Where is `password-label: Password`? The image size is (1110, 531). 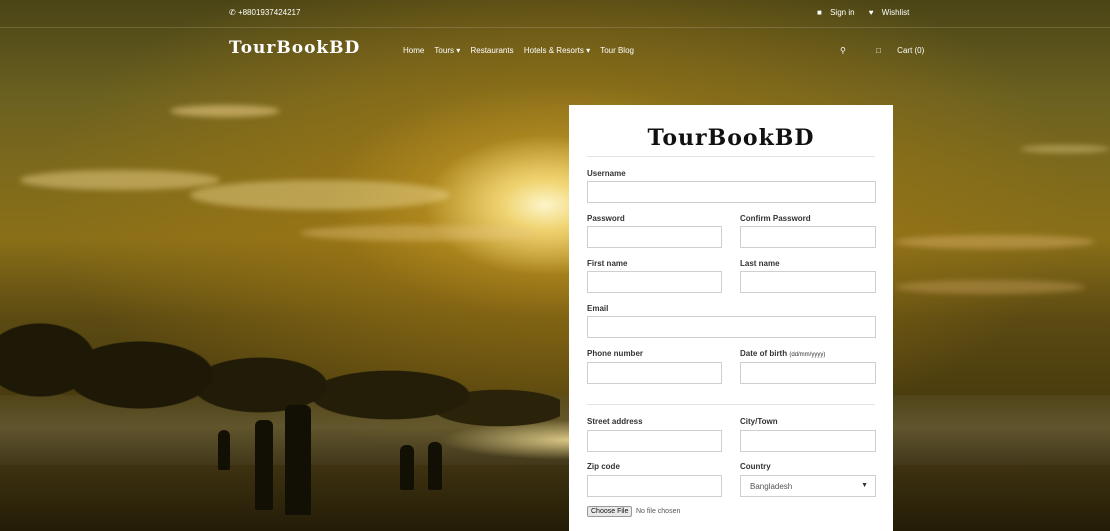 password-label: Password is located at coordinates (606, 218).